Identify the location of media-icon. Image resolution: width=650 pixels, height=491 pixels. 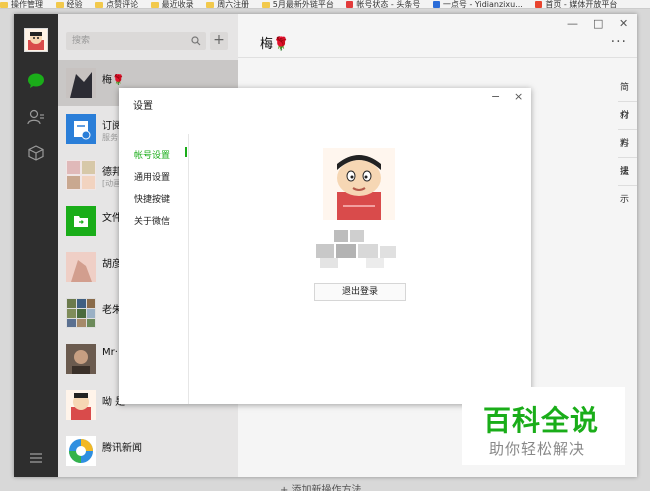
(539, 4).